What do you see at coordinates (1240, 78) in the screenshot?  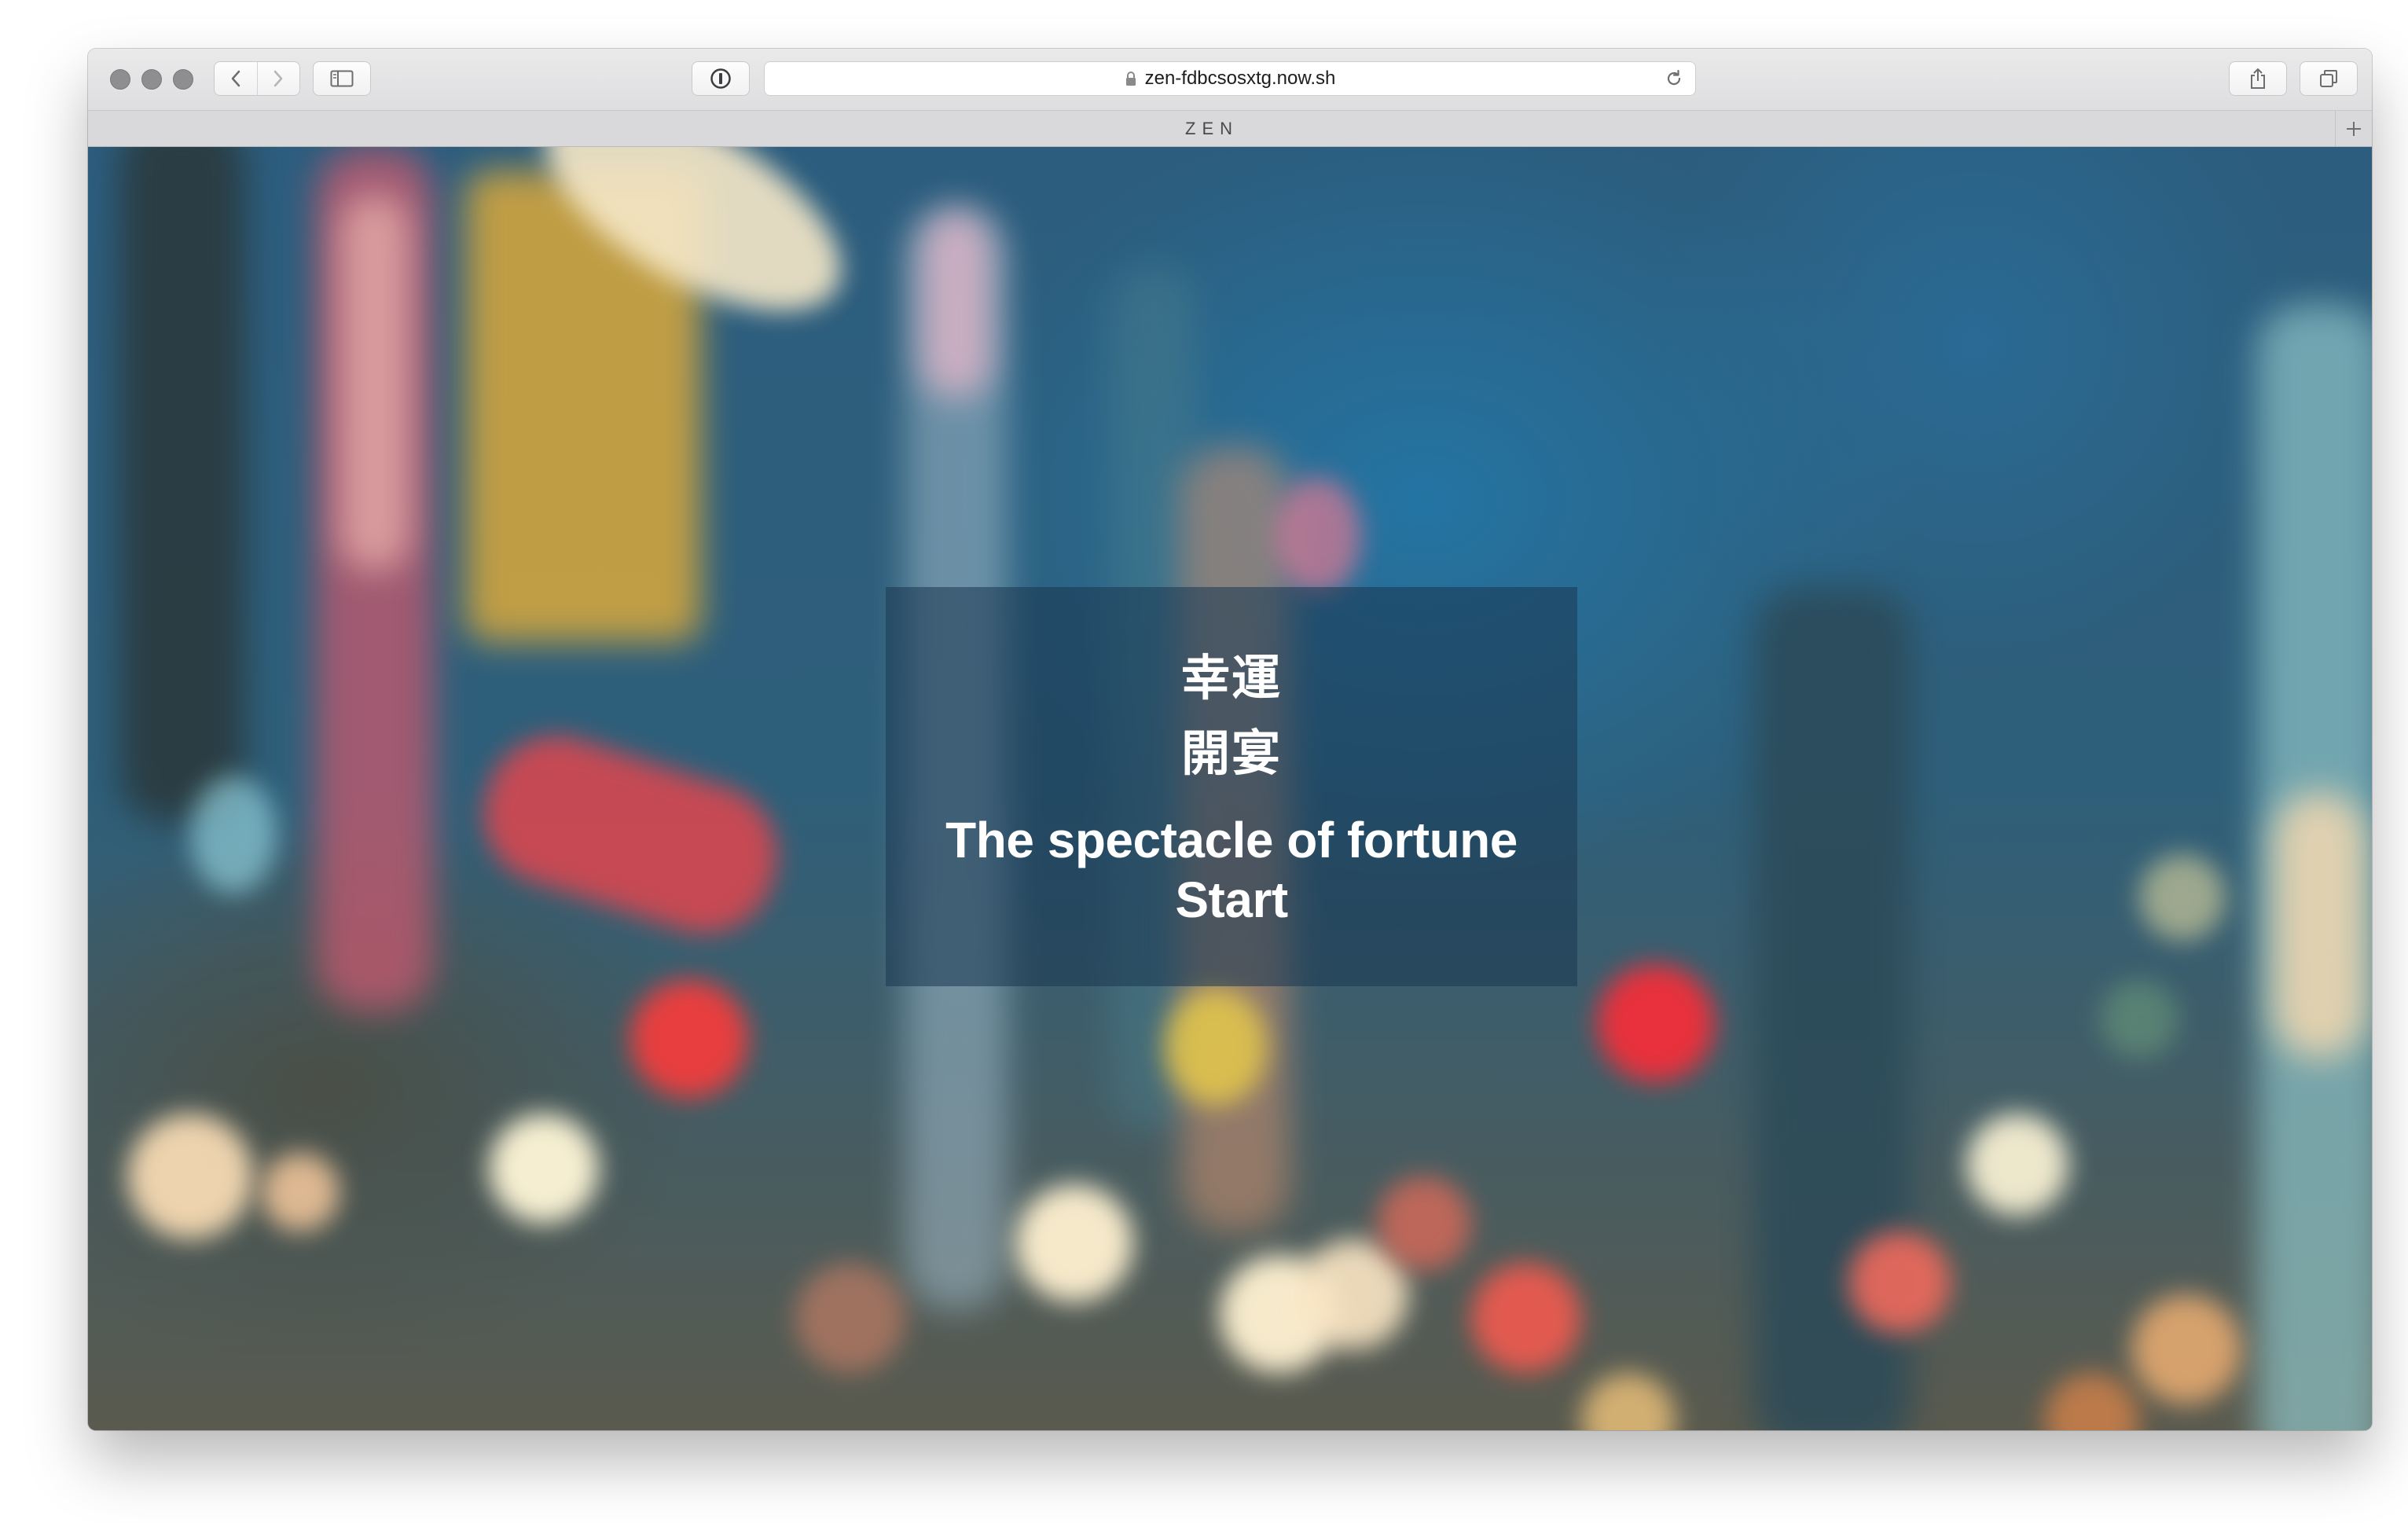 I see `url-text: zen-fdbcsosxtg.now.sh` at bounding box center [1240, 78].